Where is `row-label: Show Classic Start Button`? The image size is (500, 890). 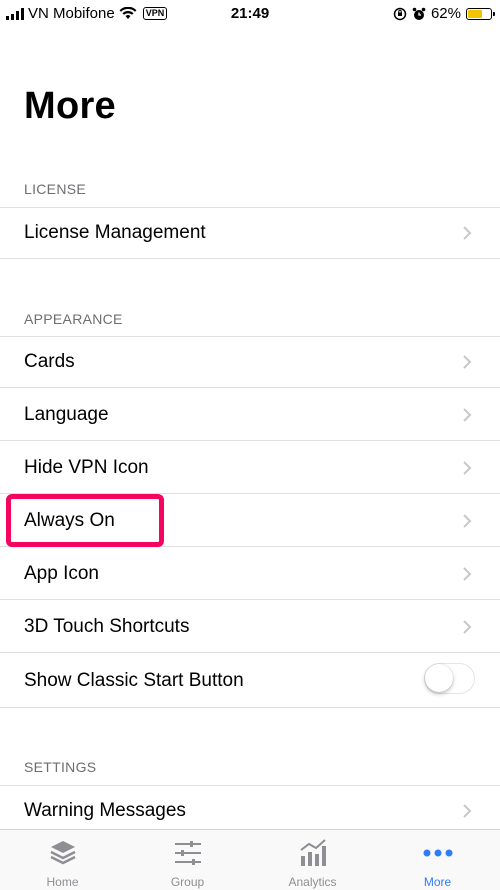
row-label: Show Classic Start Button is located at coordinates (134, 680).